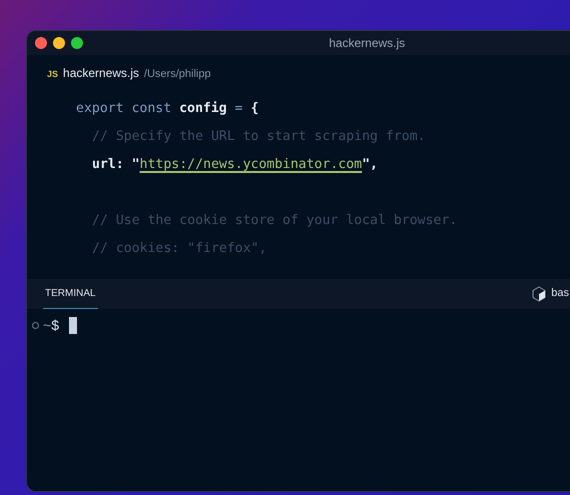 This screenshot has width=570, height=495. I want to click on shell-name: bas, so click(560, 293).